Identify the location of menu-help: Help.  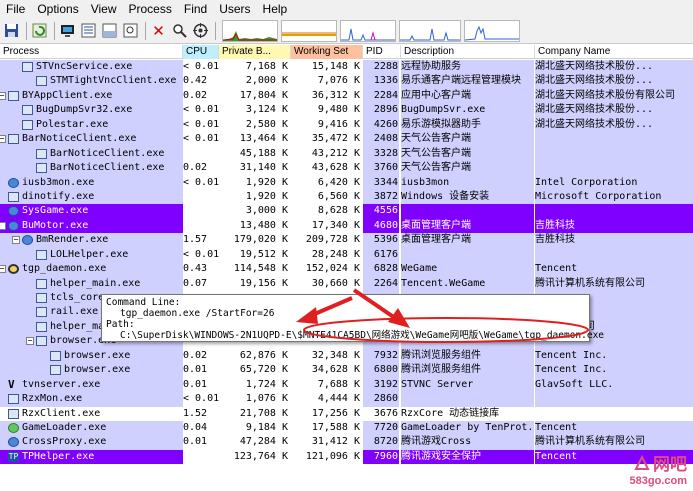
(275, 9).